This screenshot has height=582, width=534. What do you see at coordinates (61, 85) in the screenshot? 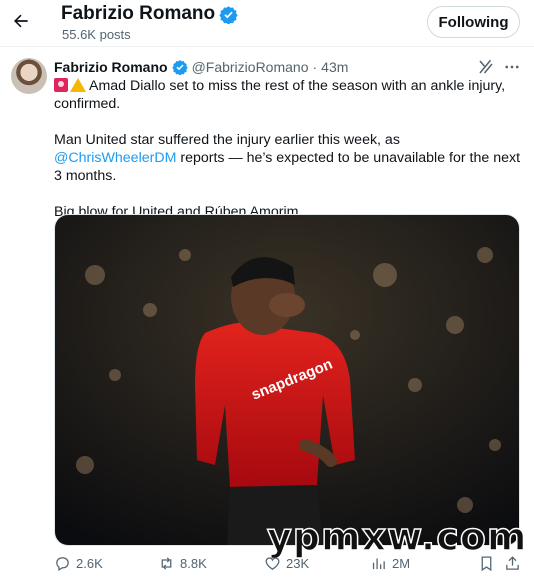
I see `siren-emoji-icon` at bounding box center [61, 85].